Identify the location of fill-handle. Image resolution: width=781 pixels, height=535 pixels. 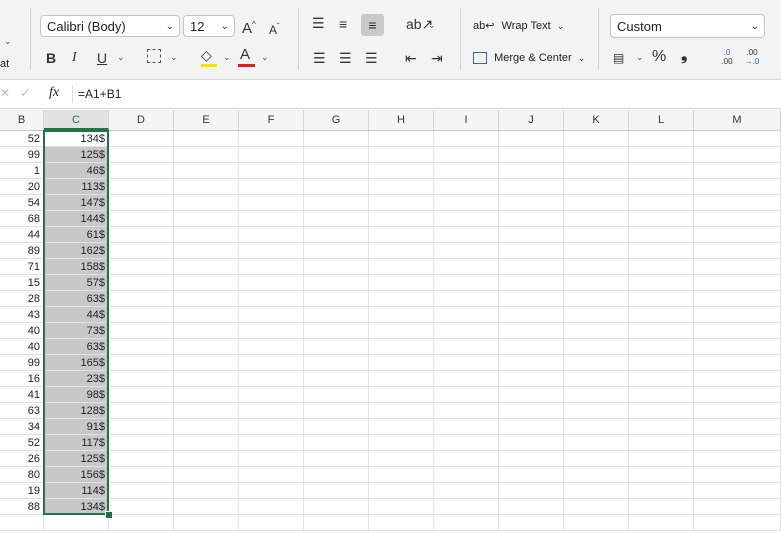
(109, 515).